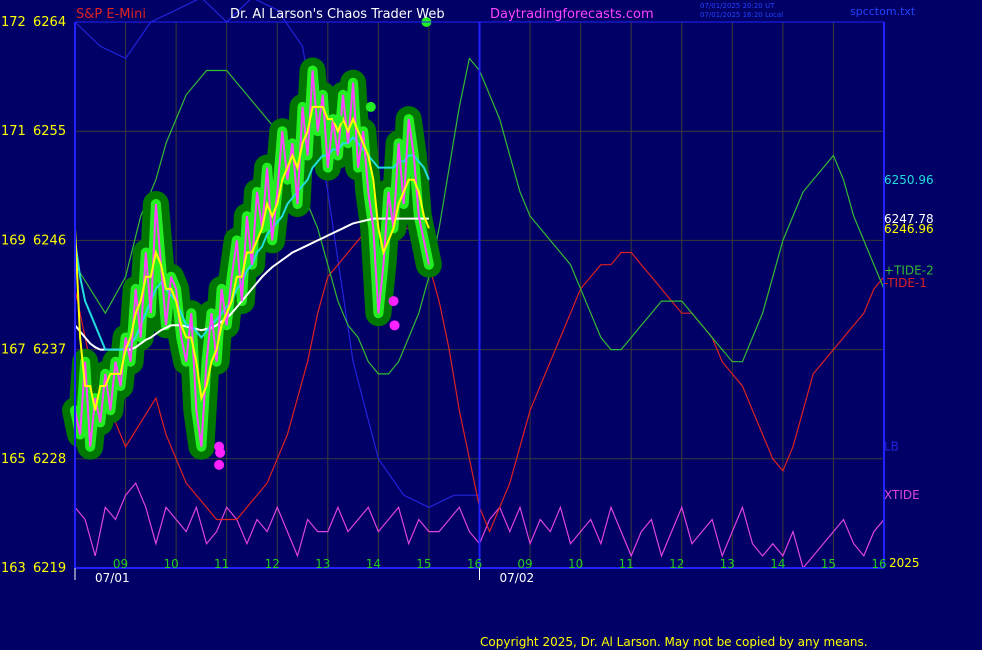 This screenshot has width=982, height=650. I want to click on y-tick-price-label: 6255, so click(49, 131).